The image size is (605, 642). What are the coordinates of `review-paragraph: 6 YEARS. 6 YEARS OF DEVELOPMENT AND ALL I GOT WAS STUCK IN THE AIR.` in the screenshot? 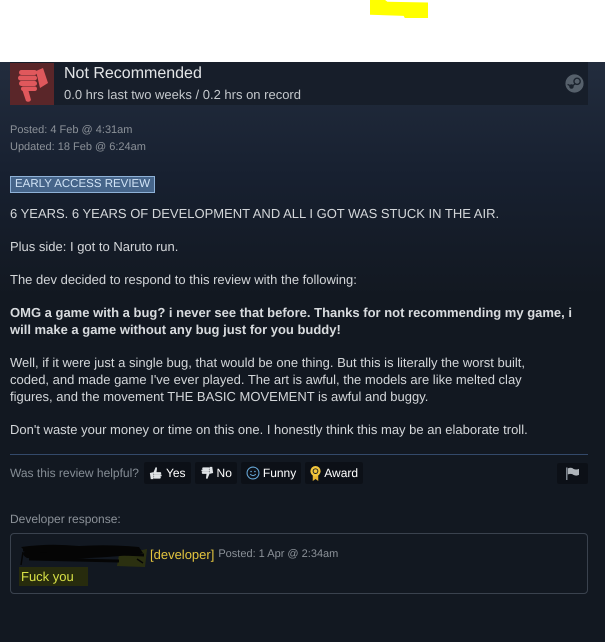 It's located at (255, 213).